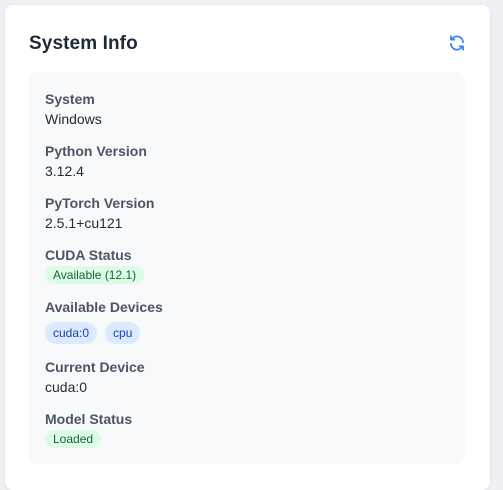  Describe the element at coordinates (89, 419) in the screenshot. I see `model-status-label: Model Status` at that location.